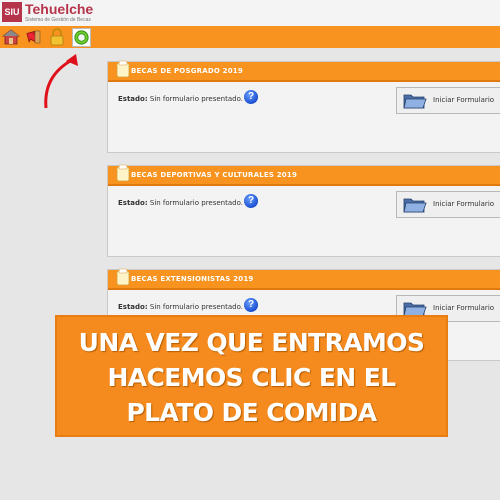  Describe the element at coordinates (57, 37) in the screenshot. I see `lock-icon` at that location.